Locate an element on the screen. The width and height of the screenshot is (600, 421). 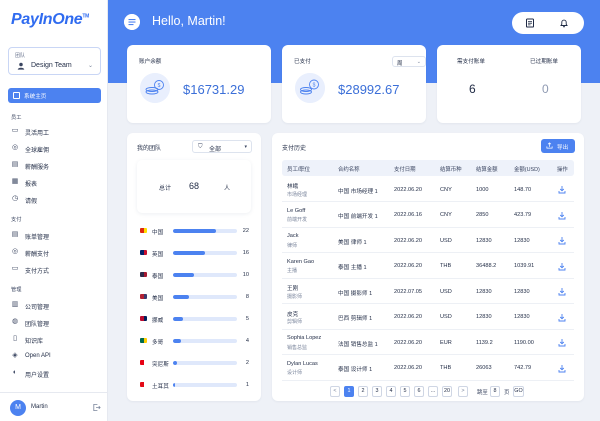
document-icon is located at coordinates (530, 23).